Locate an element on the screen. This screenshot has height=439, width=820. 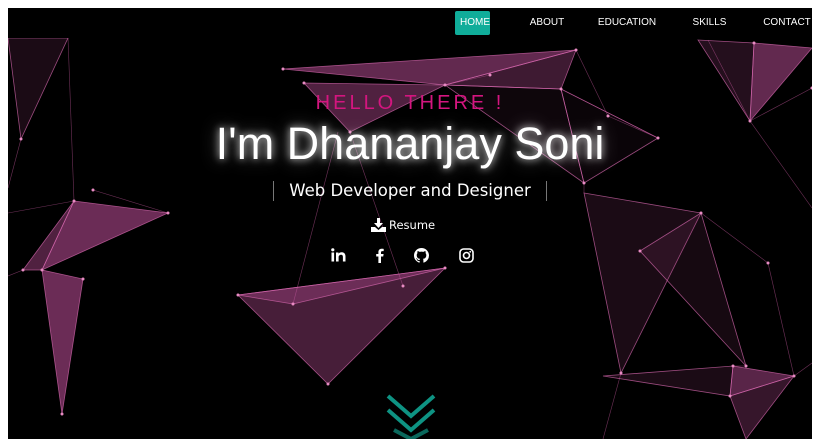
subtitle-left-divider is located at coordinates (274, 190).